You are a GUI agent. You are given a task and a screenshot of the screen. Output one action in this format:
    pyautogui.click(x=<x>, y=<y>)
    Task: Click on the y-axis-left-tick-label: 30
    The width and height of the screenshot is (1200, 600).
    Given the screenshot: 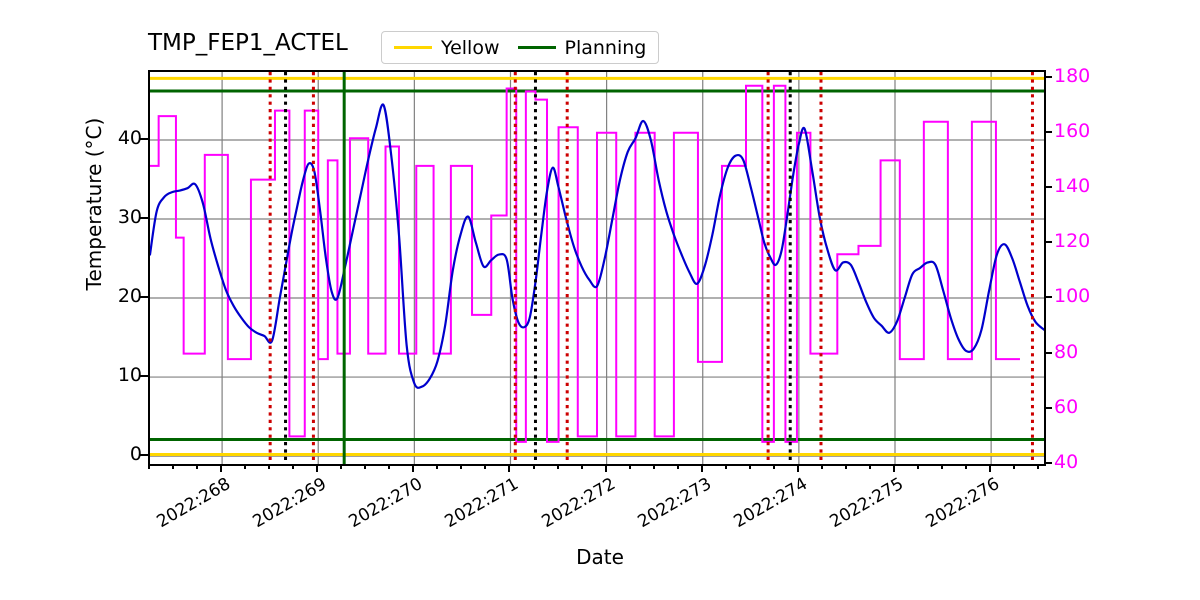 What is the action you would take?
    pyautogui.click(x=129, y=217)
    